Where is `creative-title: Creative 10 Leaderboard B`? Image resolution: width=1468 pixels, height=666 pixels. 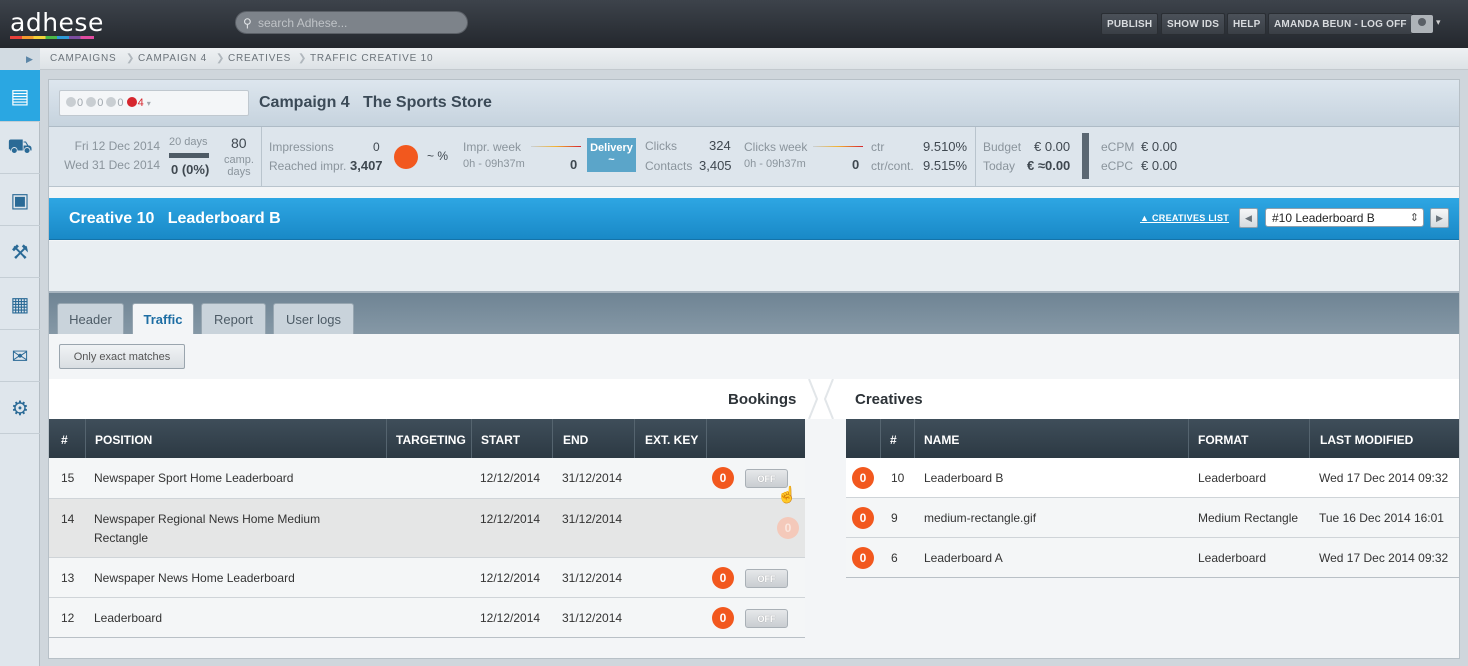 creative-title: Creative 10 Leaderboard B is located at coordinates (175, 219).